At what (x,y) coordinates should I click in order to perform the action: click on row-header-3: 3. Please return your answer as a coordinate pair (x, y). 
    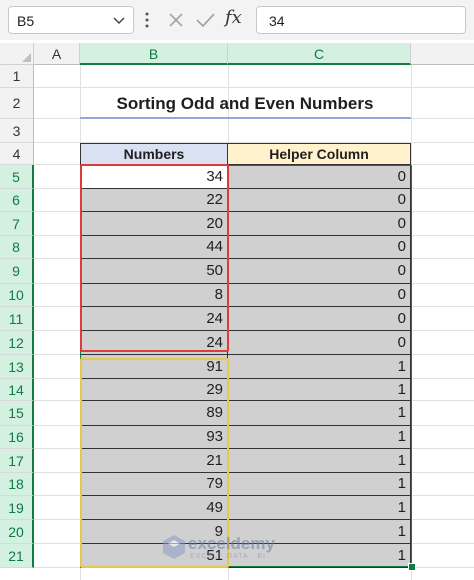
    Looking at the image, I should click on (17, 131).